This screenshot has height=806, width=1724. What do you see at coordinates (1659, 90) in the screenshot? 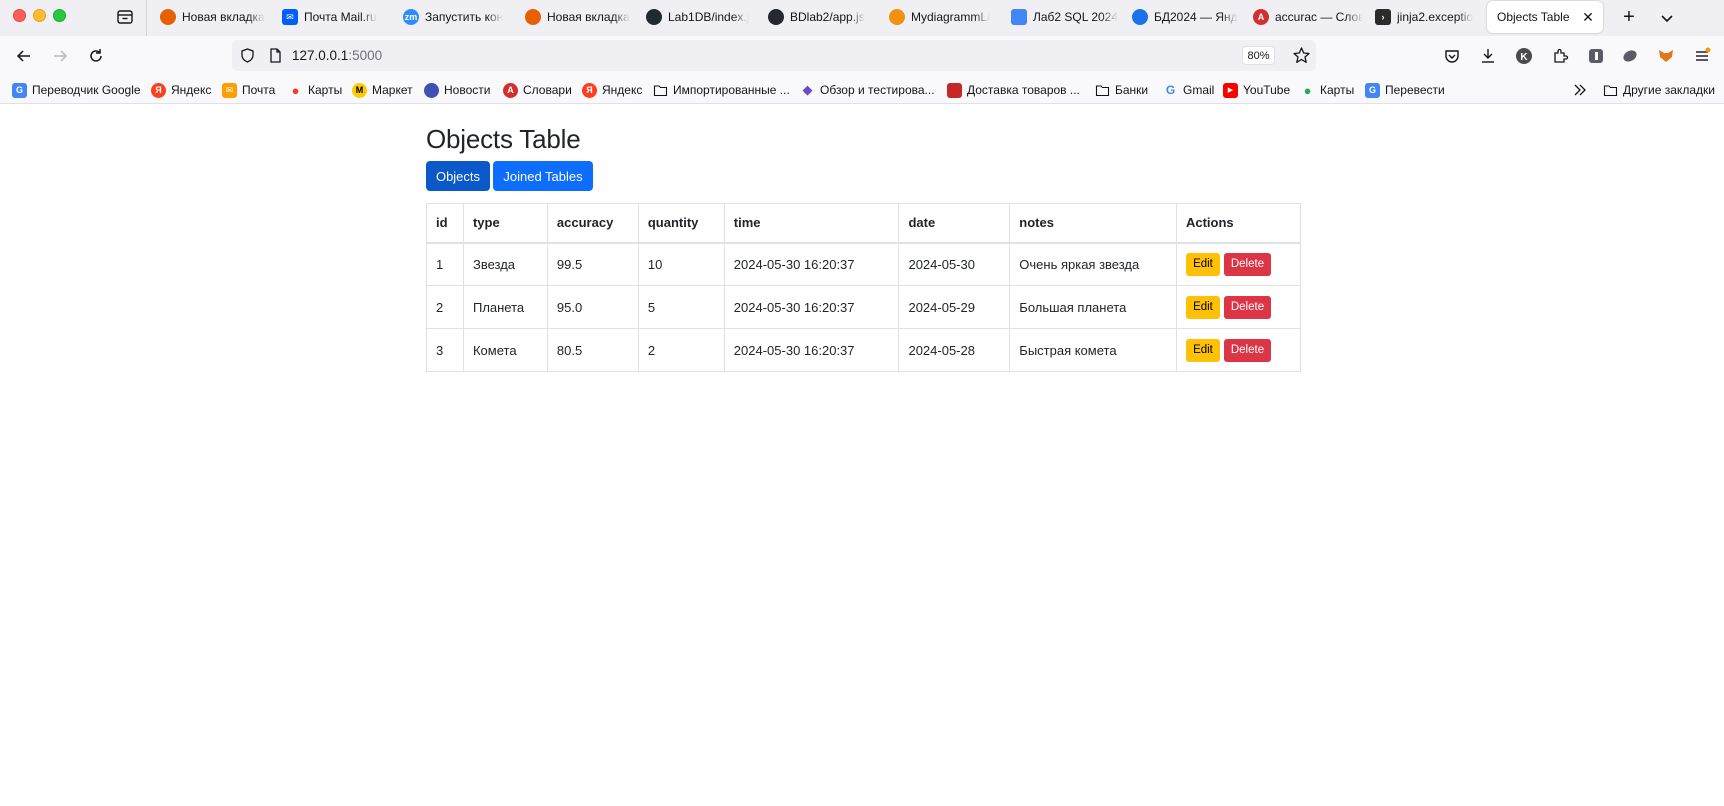
I see `other-bookmarks-folder: Другие закладки` at bounding box center [1659, 90].